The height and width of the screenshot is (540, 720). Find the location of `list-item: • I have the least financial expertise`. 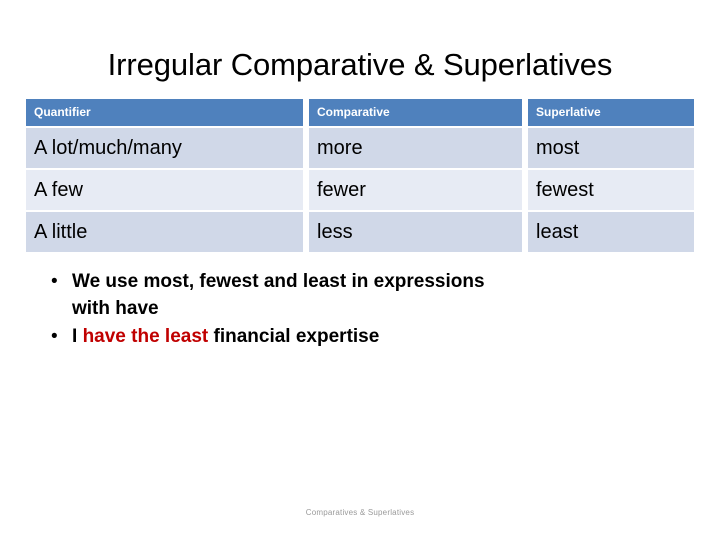

list-item: • I have the least financial expertise is located at coordinates (350, 336).